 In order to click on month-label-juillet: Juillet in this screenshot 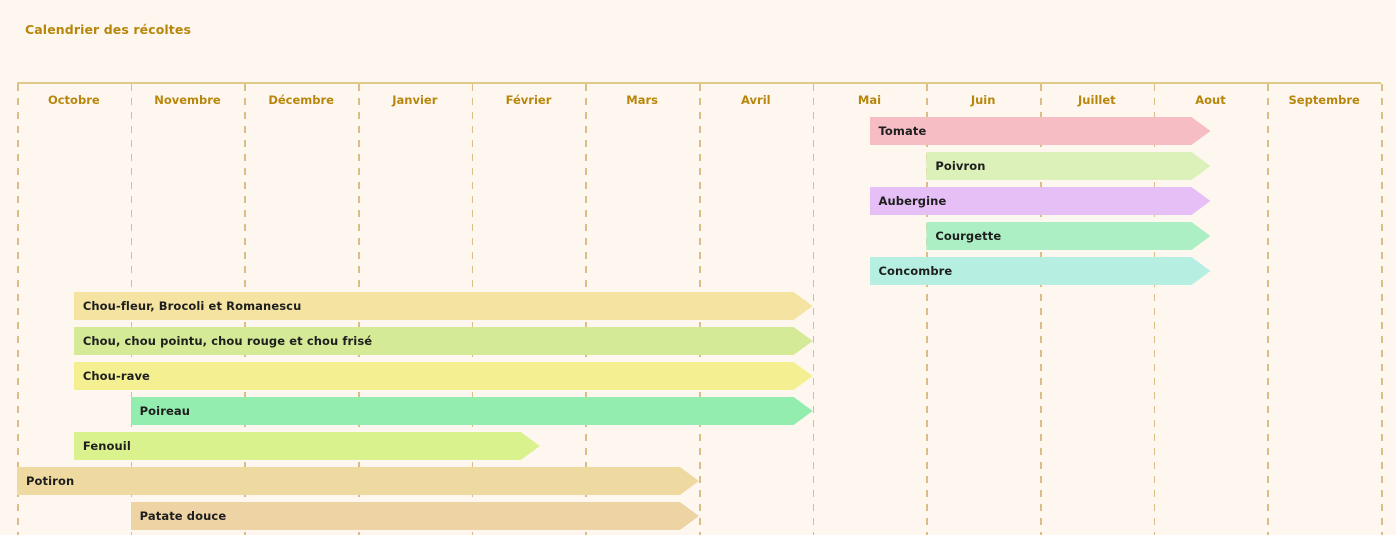, I will do `click(1097, 100)`.